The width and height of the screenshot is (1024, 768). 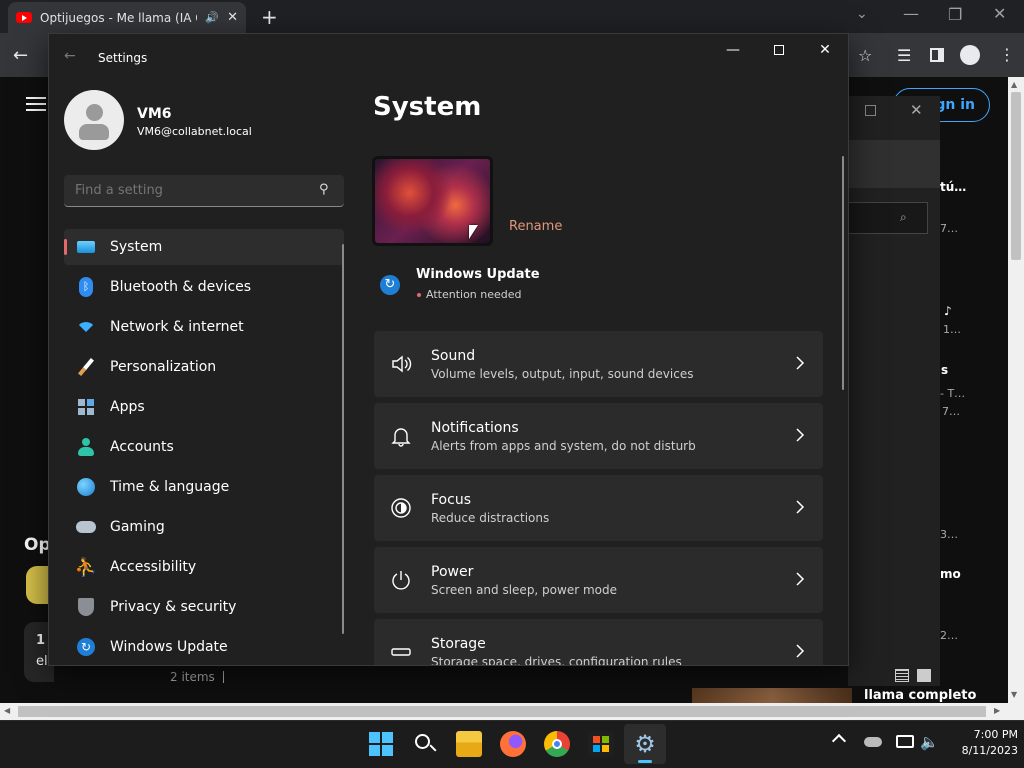 What do you see at coordinates (204, 447) in the screenshot?
I see `sidebar-item-accounts: Accounts` at bounding box center [204, 447].